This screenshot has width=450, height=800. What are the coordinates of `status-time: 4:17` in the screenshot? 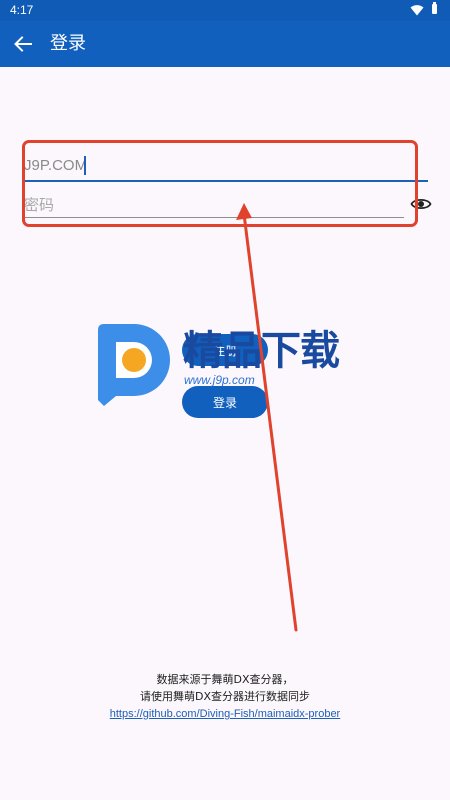 It's located at (22, 10).